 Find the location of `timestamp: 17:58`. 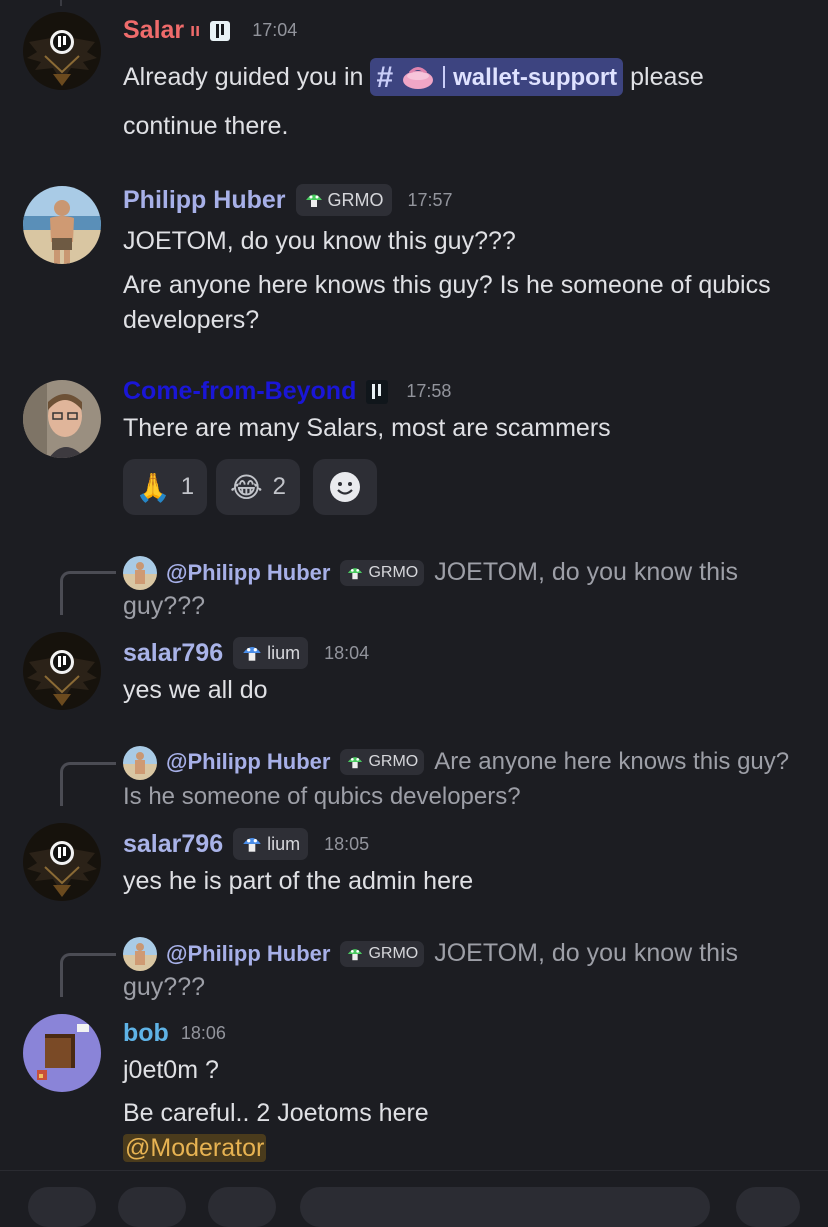

timestamp: 17:58 is located at coordinates (429, 391).